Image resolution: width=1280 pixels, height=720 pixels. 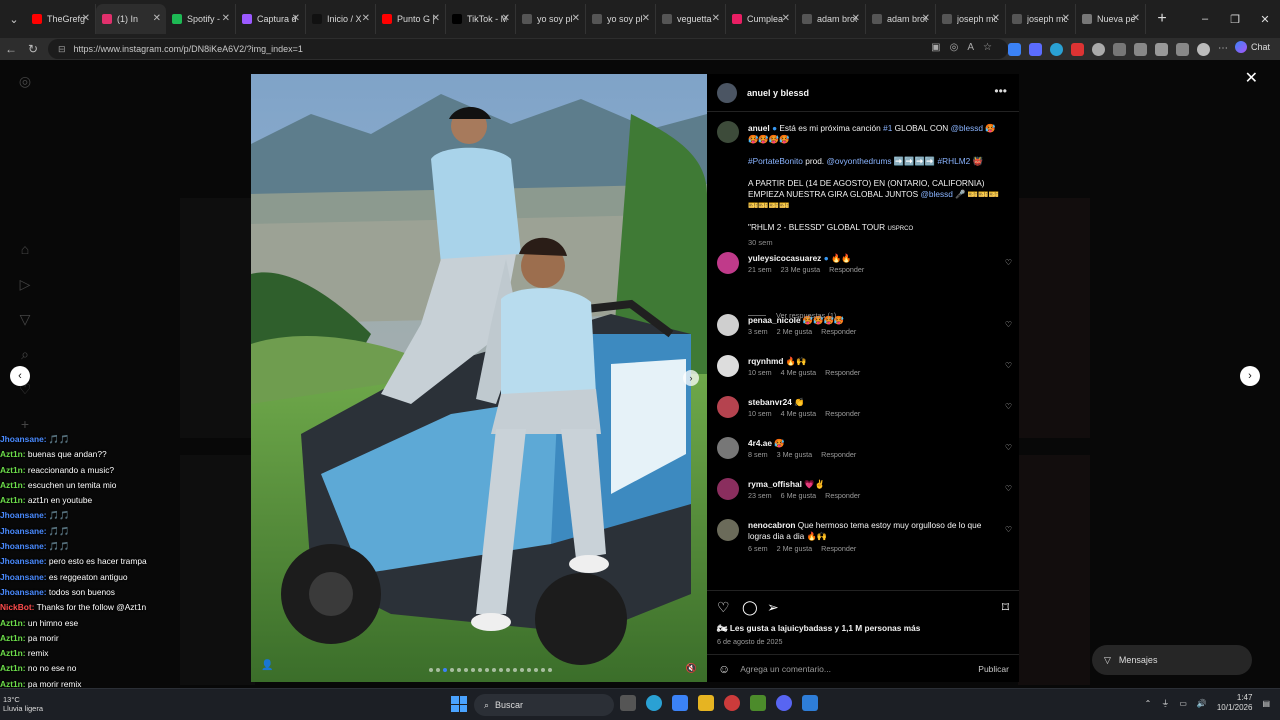 I want to click on close-icon: ✕, so click(x=1251, y=78).